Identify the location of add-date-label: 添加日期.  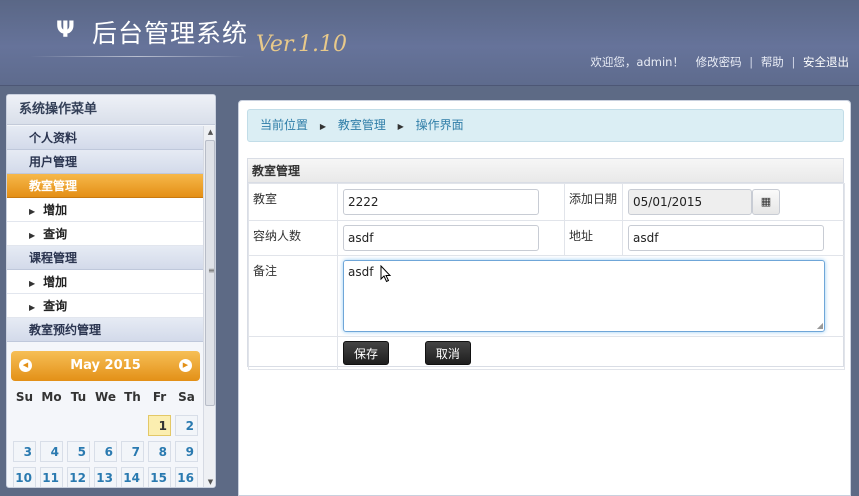
(593, 202).